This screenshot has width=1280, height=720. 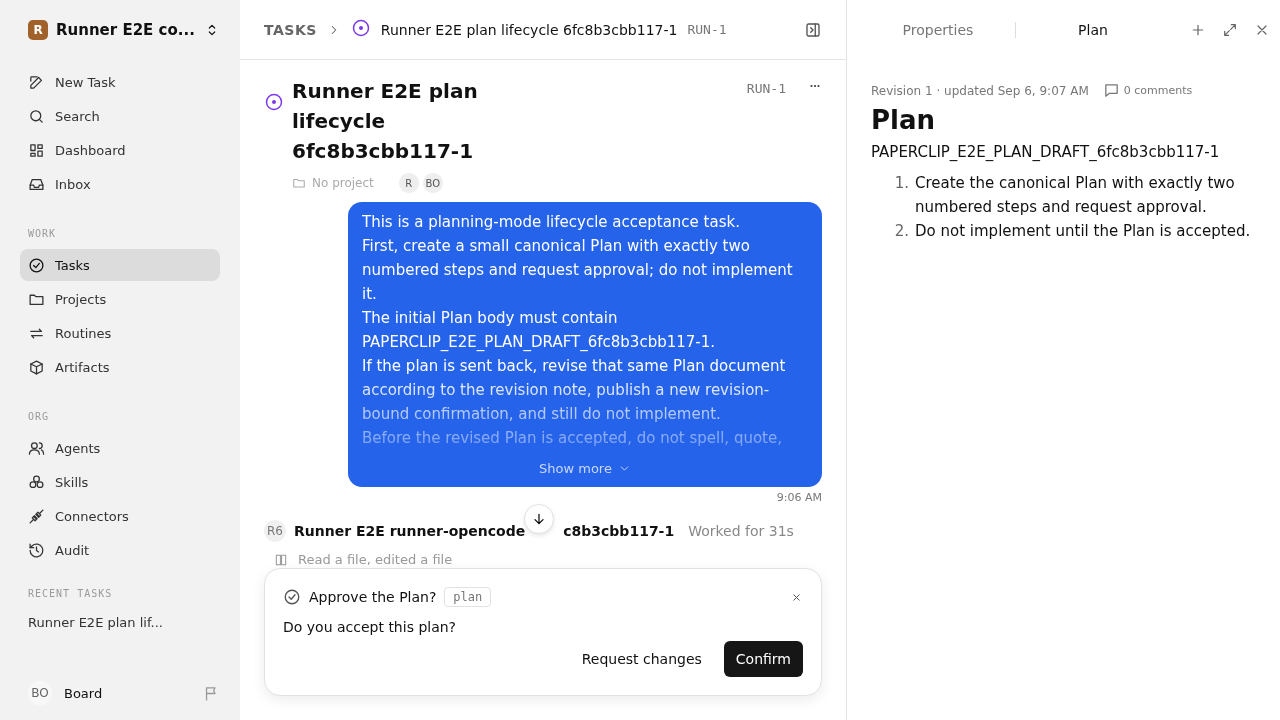 What do you see at coordinates (901, 183) in the screenshot?
I see `step-number: 1.` at bounding box center [901, 183].